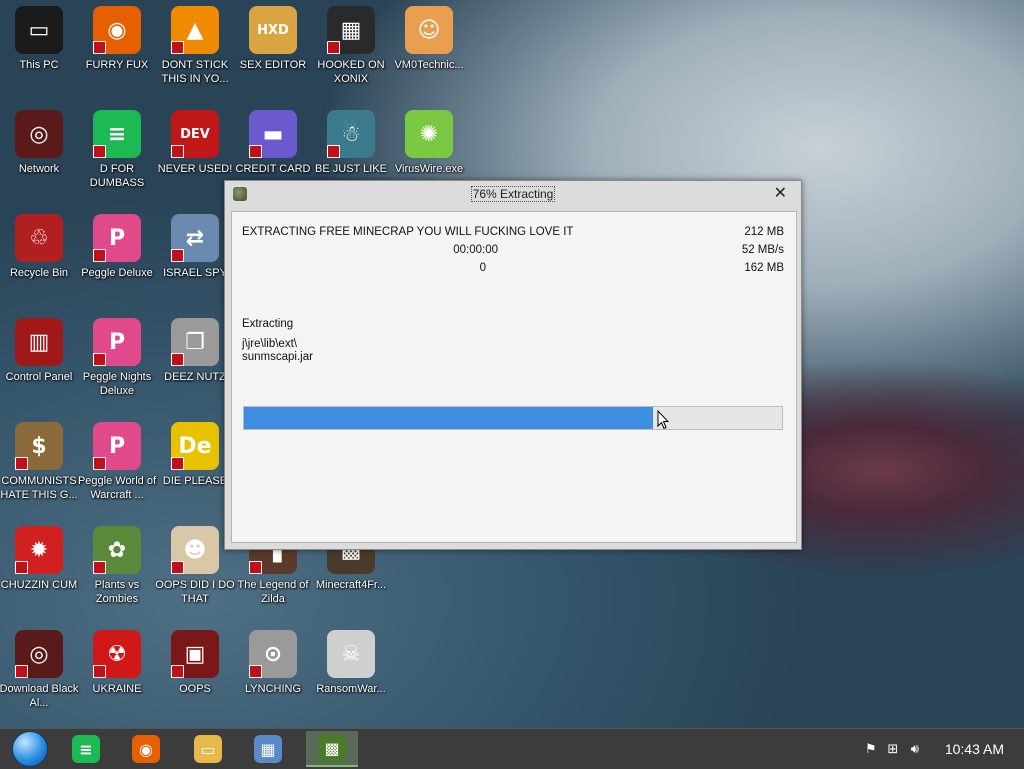  I want to click on desktop-icon-credit-card: ▬ CREDIT CARD, so click(273, 143).